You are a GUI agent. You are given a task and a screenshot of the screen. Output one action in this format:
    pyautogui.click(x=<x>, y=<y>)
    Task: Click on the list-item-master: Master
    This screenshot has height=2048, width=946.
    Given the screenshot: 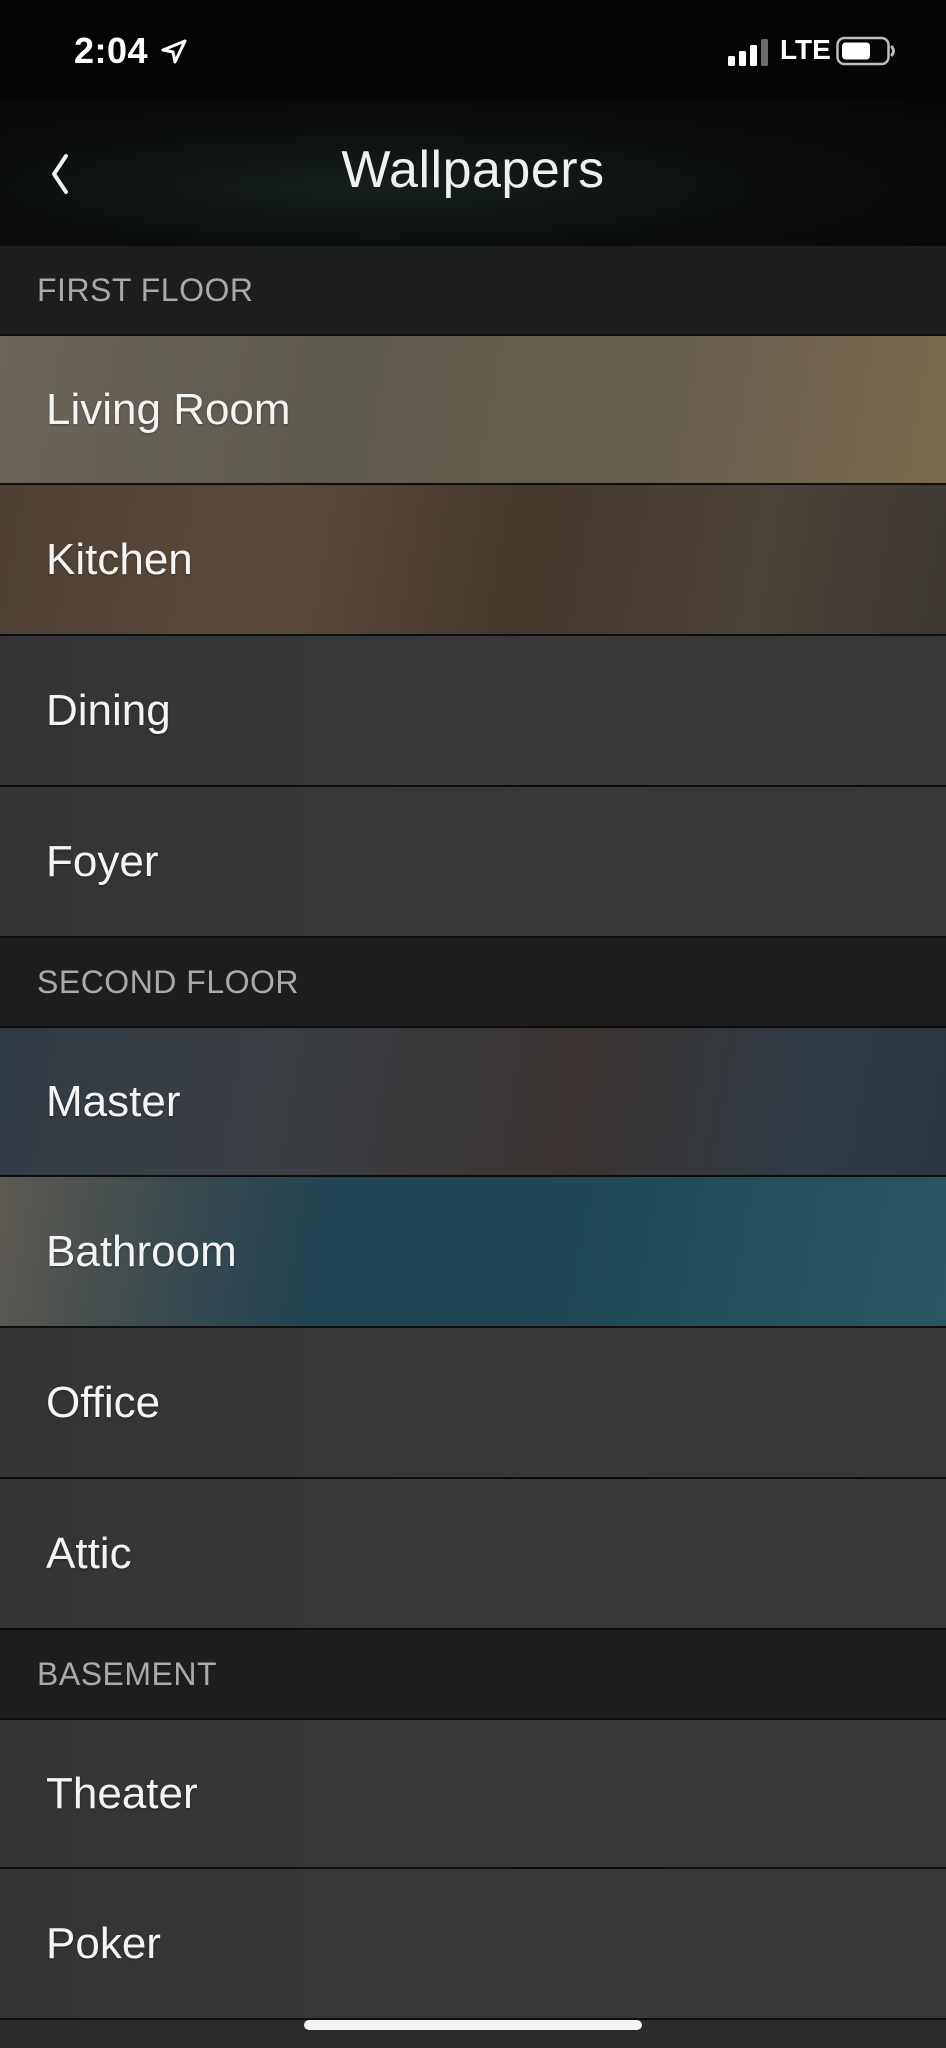 What is the action you would take?
    pyautogui.click(x=473, y=1101)
    